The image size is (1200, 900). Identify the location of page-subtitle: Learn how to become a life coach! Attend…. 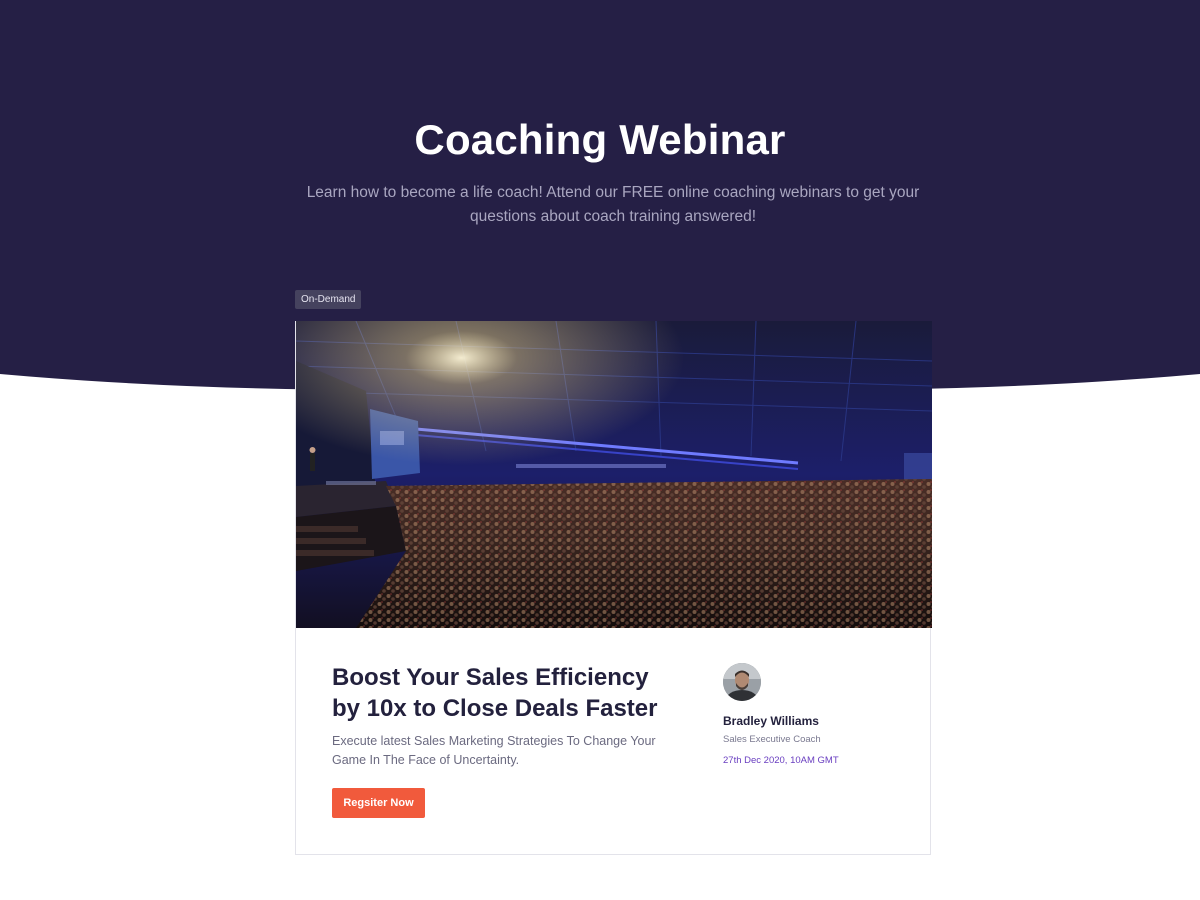
(613, 204).